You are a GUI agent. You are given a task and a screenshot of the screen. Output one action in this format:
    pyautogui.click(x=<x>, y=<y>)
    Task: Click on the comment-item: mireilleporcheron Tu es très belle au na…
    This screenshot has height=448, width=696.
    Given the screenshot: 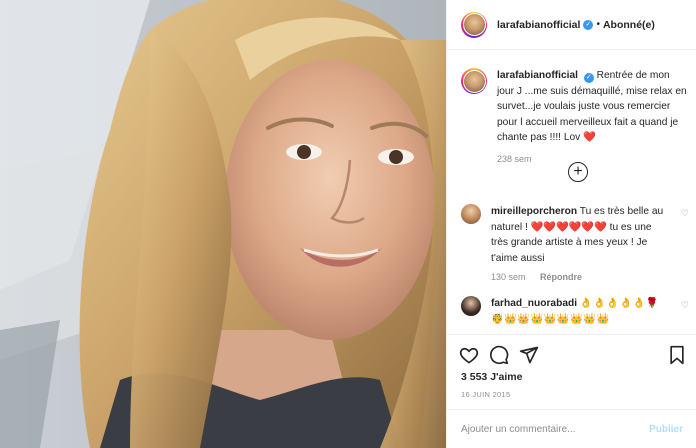 What is the action you would take?
    pyautogui.click(x=575, y=243)
    